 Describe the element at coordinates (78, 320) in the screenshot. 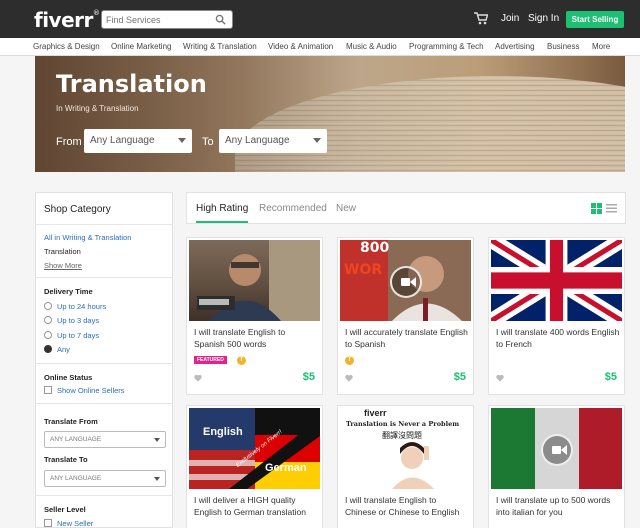

I see `radio-label-3-days: Up to 3 days` at that location.